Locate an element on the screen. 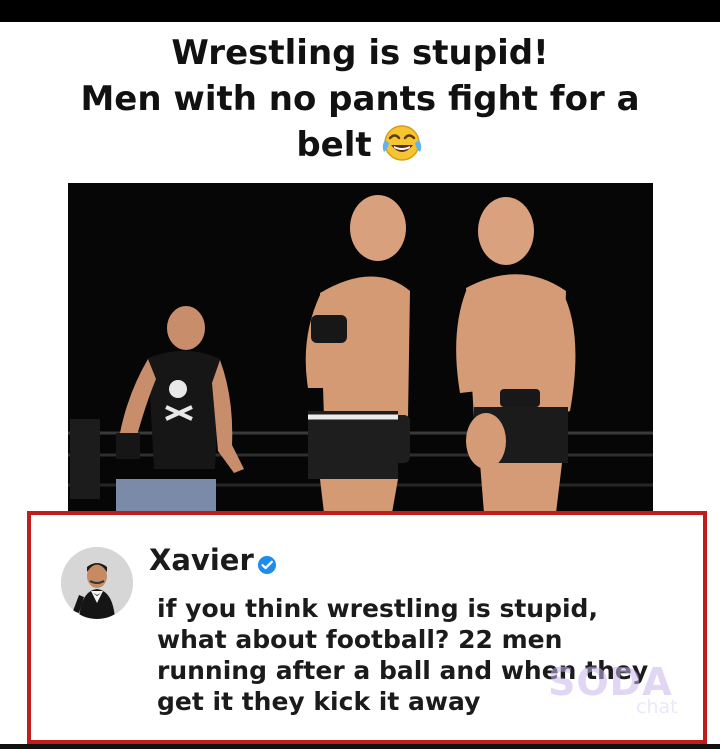 This screenshot has height=749, width=720. comment-line-2: what about football? 22 men is located at coordinates (360, 639).